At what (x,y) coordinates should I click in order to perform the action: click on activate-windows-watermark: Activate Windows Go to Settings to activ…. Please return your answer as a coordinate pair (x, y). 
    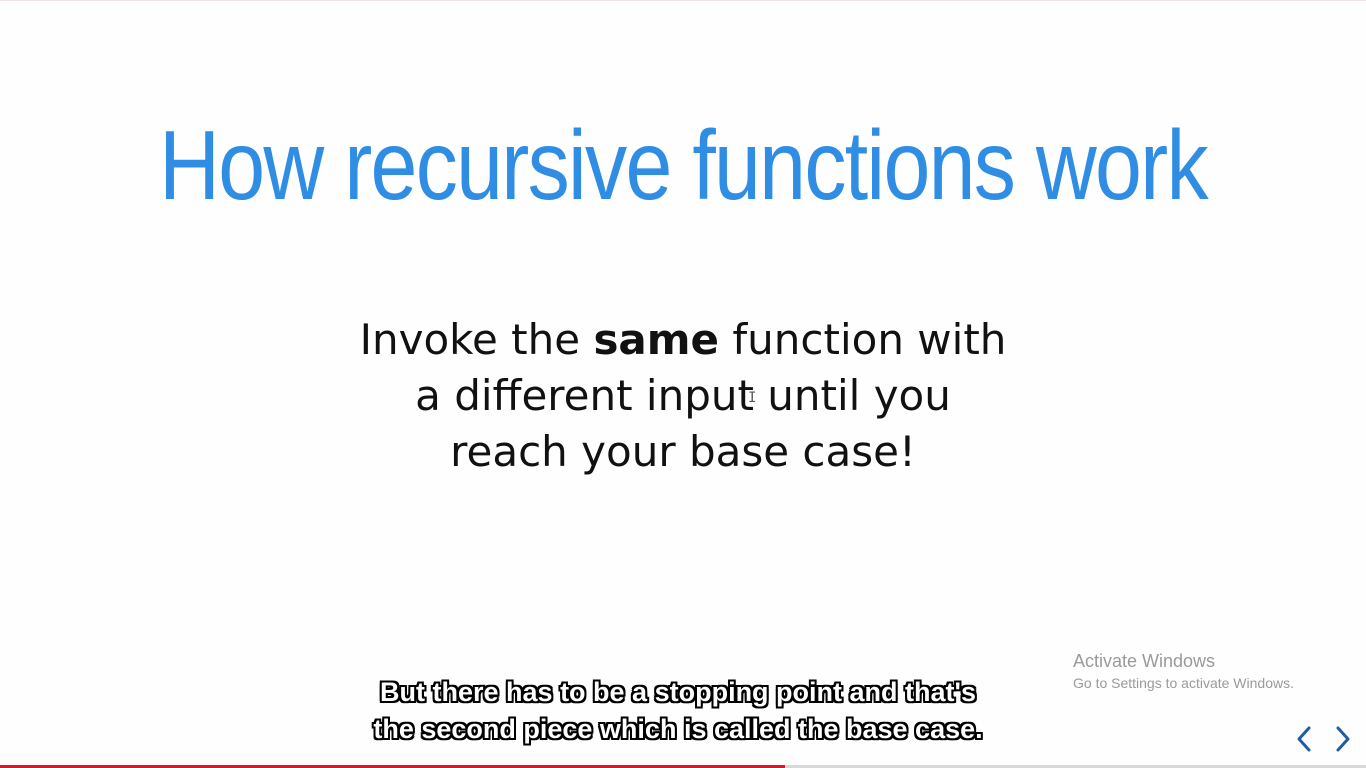
    Looking at the image, I should click on (1183, 672).